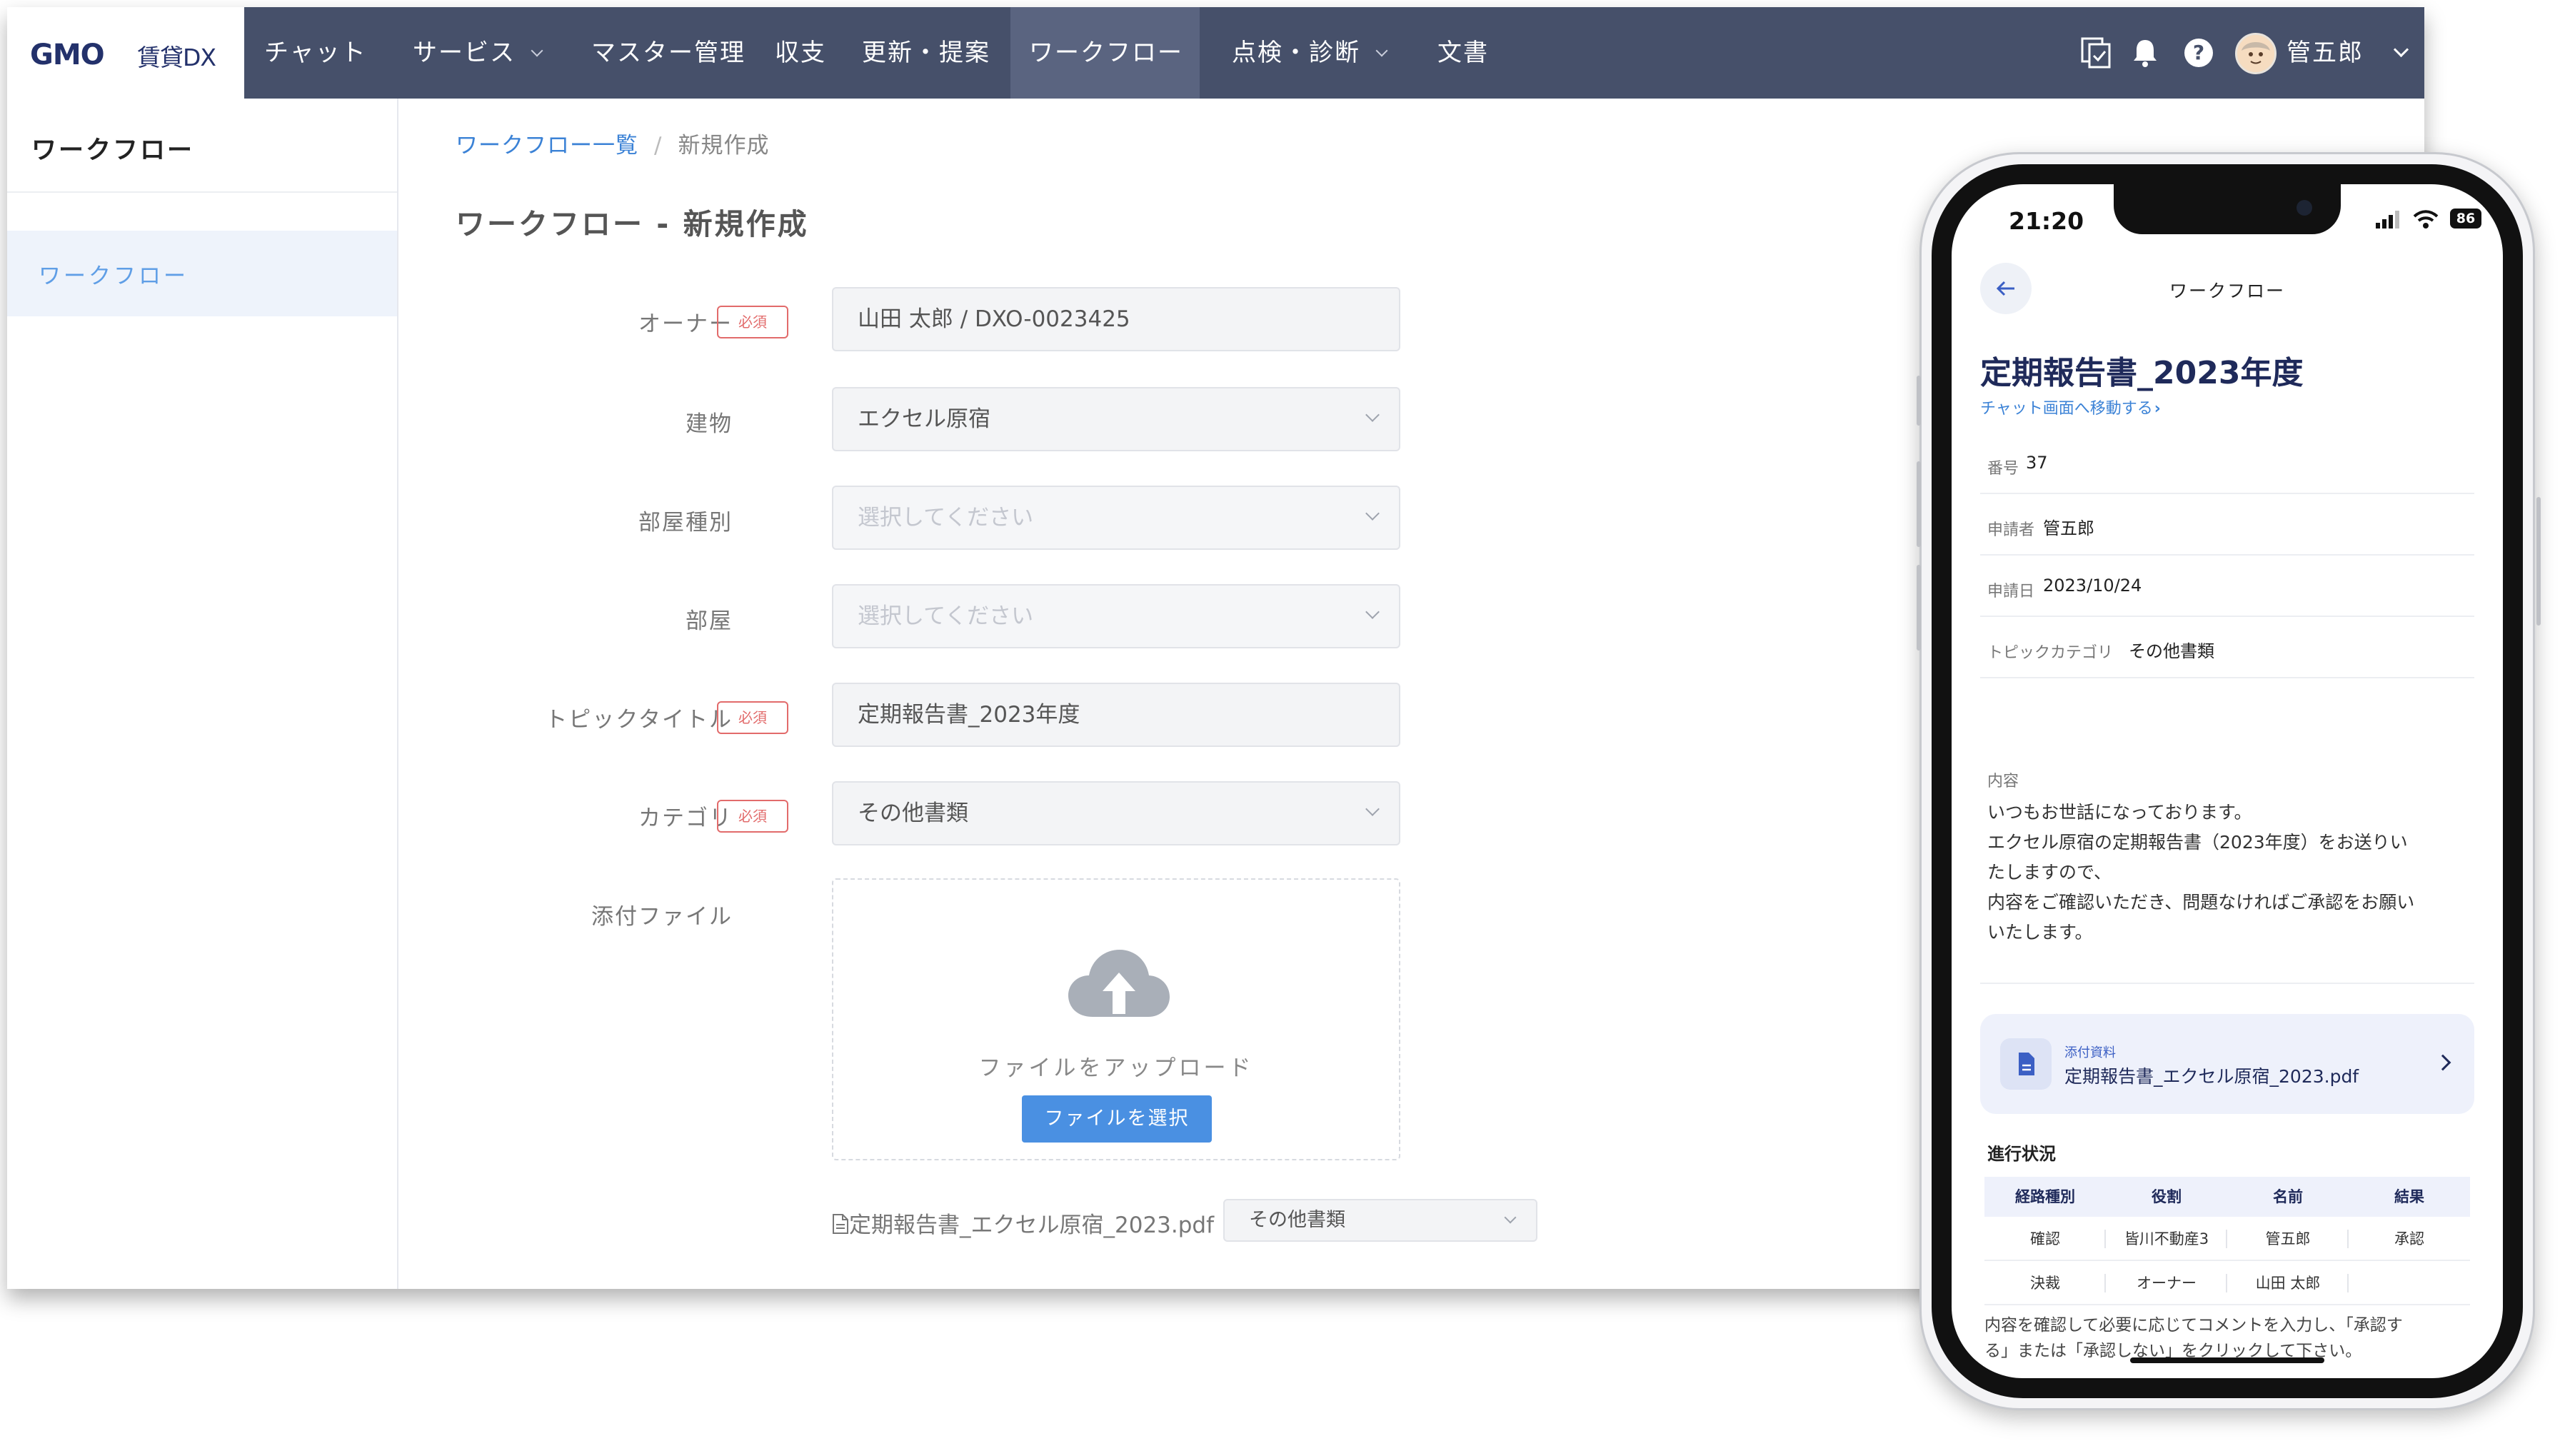 Image resolution: width=2560 pixels, height=1456 pixels. What do you see at coordinates (1116, 518) in the screenshot?
I see `room-type-select: 選択してください` at bounding box center [1116, 518].